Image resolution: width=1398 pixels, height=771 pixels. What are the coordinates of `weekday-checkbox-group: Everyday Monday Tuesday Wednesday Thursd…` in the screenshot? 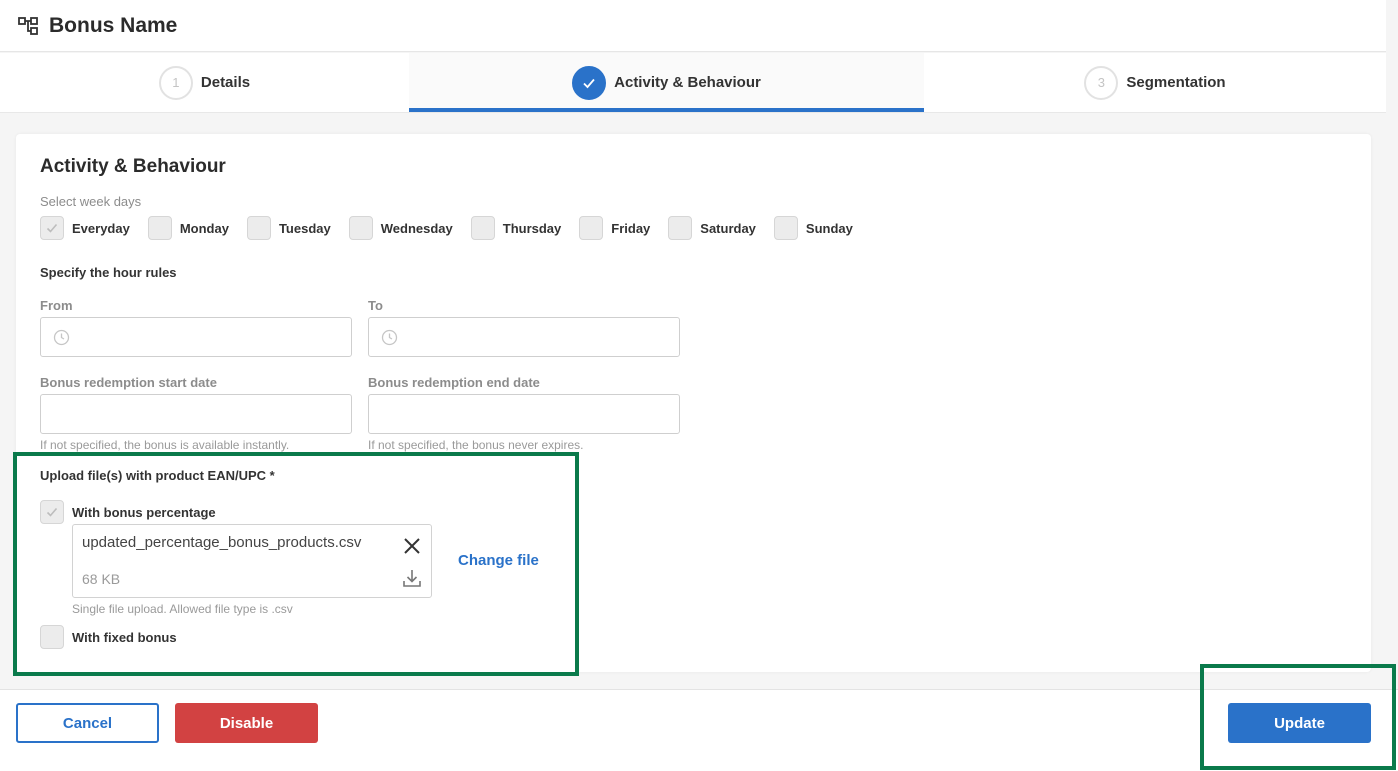 It's located at (455, 228).